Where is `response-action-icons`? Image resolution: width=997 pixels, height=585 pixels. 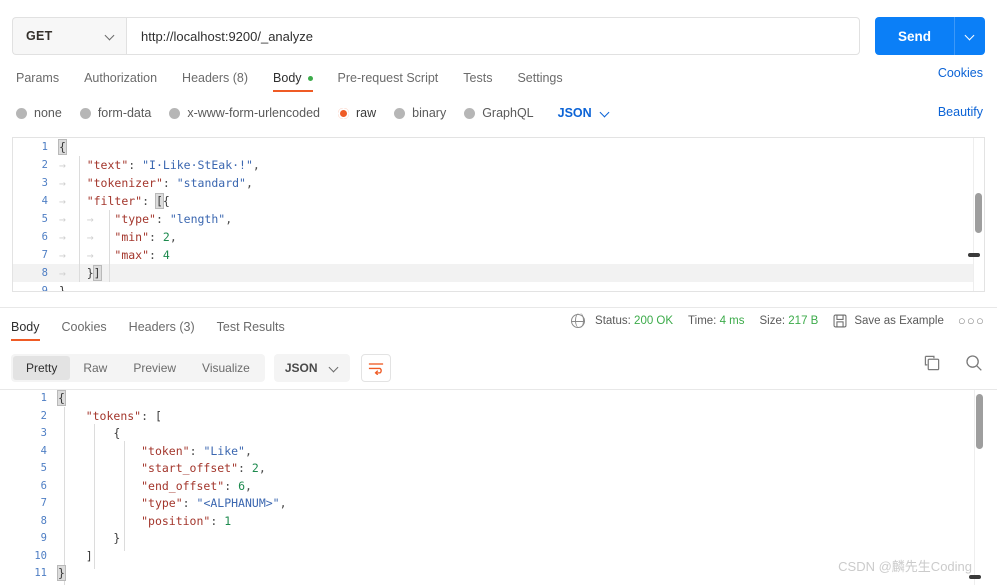 response-action-icons is located at coordinates (941, 363).